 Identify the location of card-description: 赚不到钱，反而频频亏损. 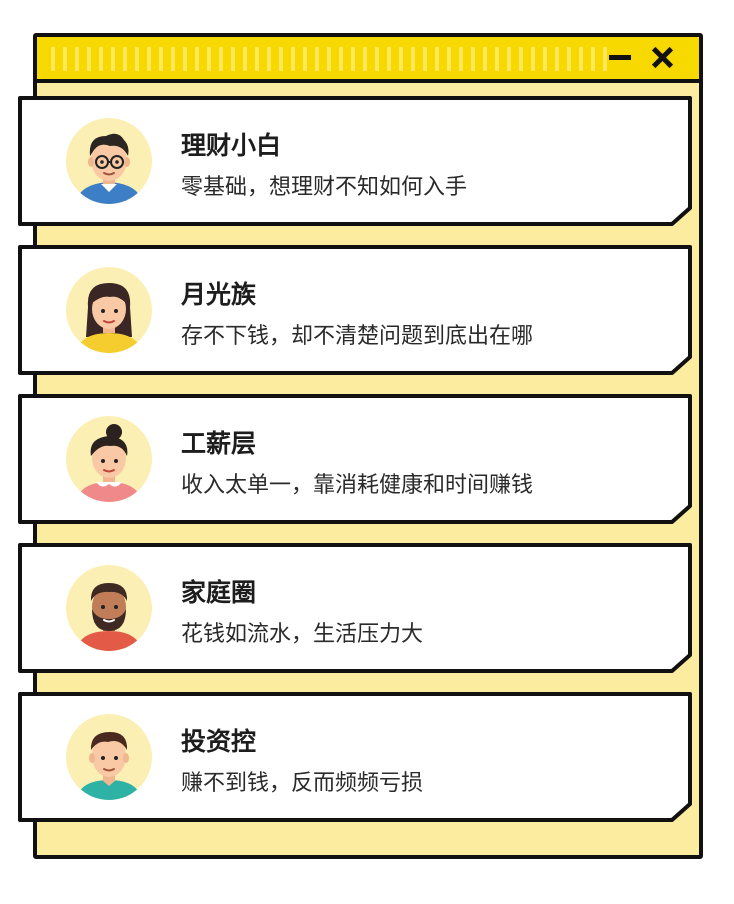
(302, 783).